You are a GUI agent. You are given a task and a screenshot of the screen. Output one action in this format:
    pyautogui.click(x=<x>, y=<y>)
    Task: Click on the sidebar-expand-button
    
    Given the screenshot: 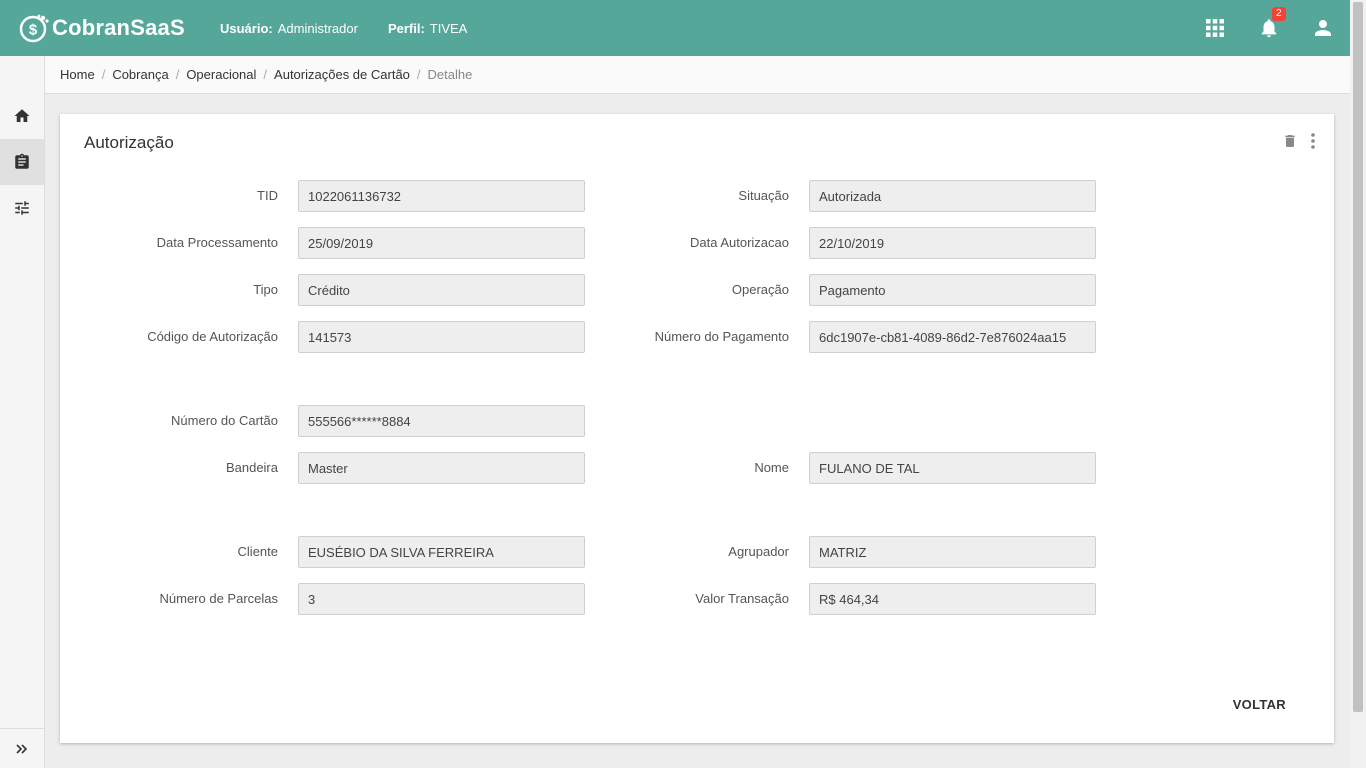 What is the action you would take?
    pyautogui.click(x=22, y=748)
    